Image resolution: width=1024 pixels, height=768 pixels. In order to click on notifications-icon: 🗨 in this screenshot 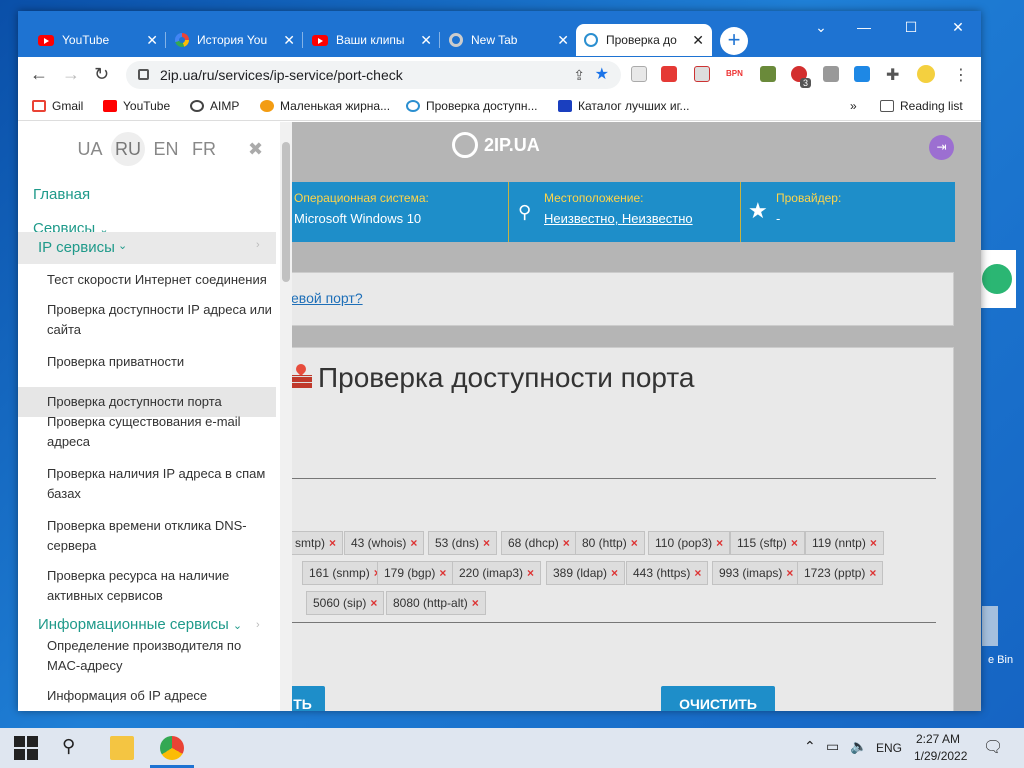, I will do `click(993, 747)`.